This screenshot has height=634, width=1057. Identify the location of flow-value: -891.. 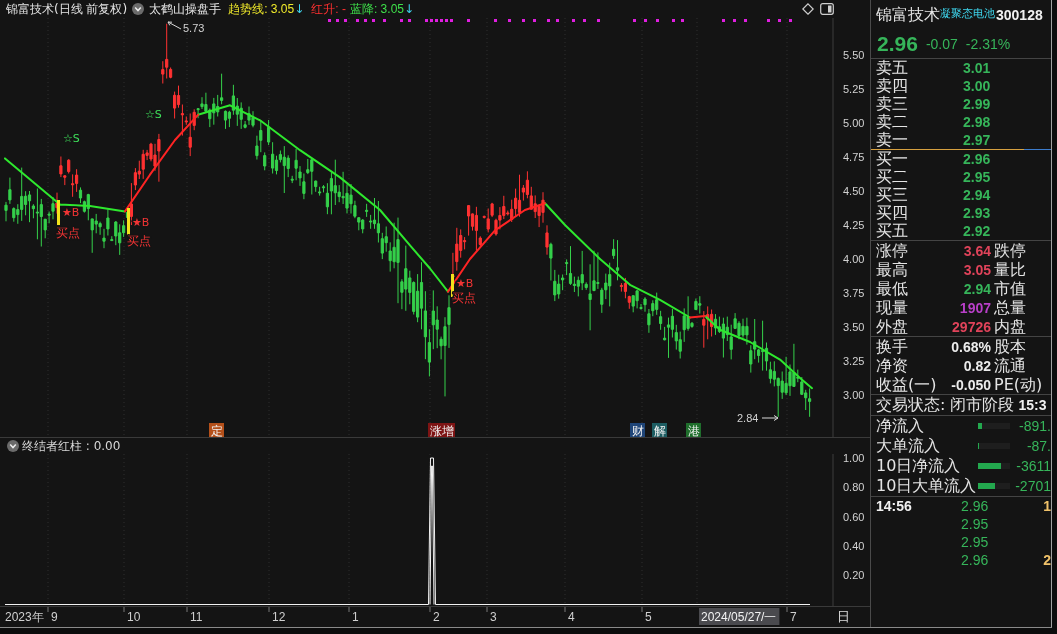
(1035, 426).